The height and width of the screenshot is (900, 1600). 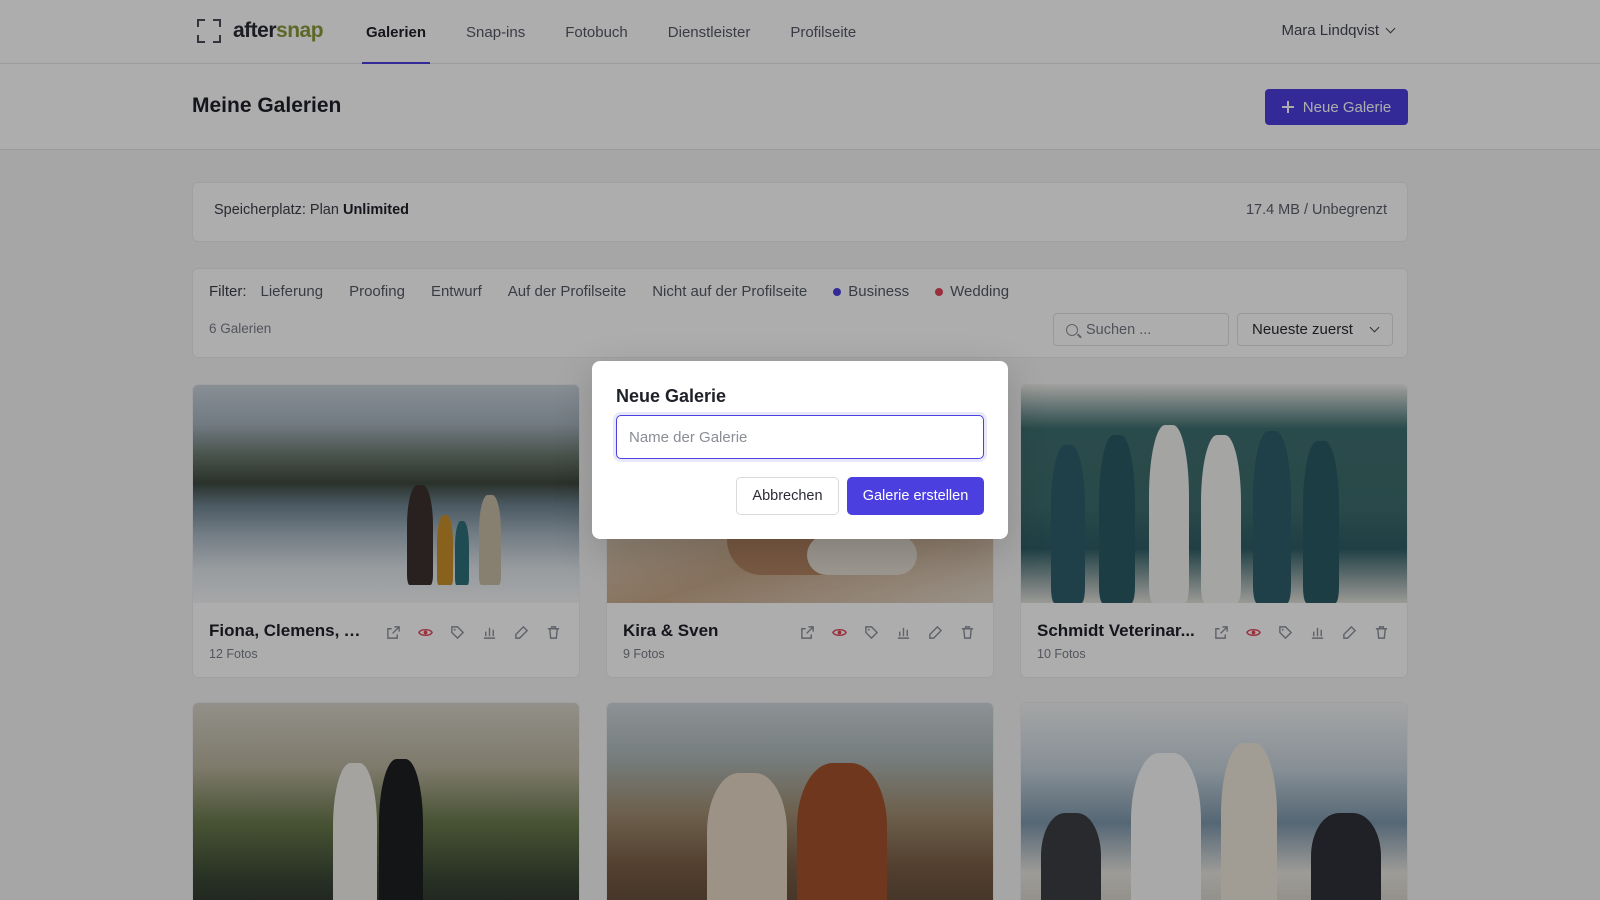 What do you see at coordinates (800, 437) in the screenshot?
I see `gallery-name-input` at bounding box center [800, 437].